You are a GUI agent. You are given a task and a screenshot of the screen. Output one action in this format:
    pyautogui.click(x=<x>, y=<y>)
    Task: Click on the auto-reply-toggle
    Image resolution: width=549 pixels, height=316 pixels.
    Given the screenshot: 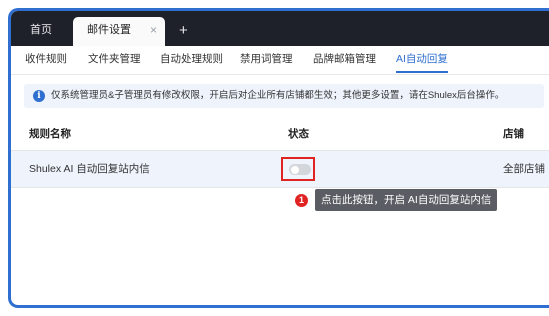 What is the action you would take?
    pyautogui.click(x=300, y=169)
    